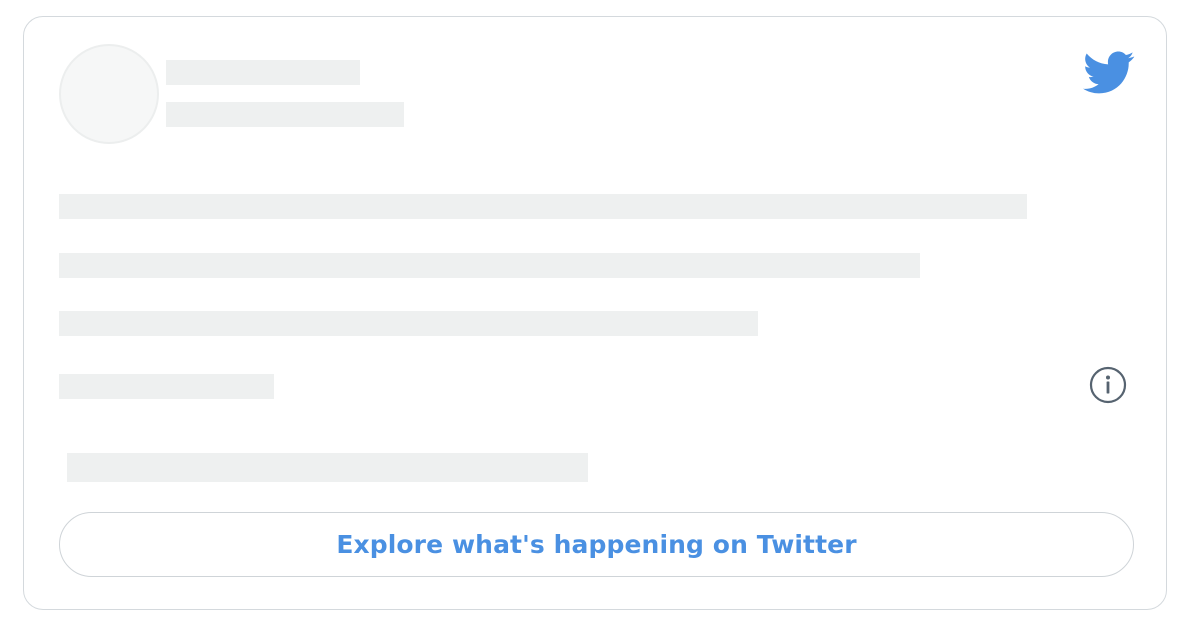 The width and height of the screenshot is (1200, 631). Describe the element at coordinates (1108, 385) in the screenshot. I see `info-icon` at that location.